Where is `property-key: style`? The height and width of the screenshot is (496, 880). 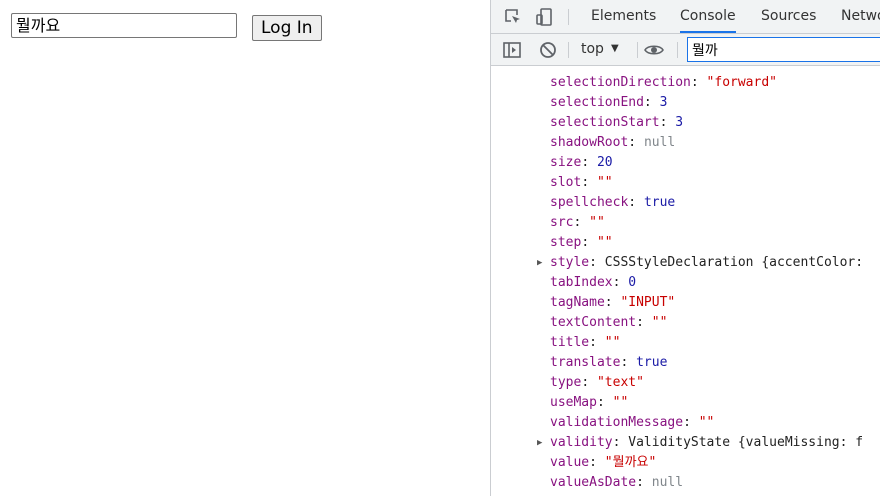 property-key: style is located at coordinates (570, 262).